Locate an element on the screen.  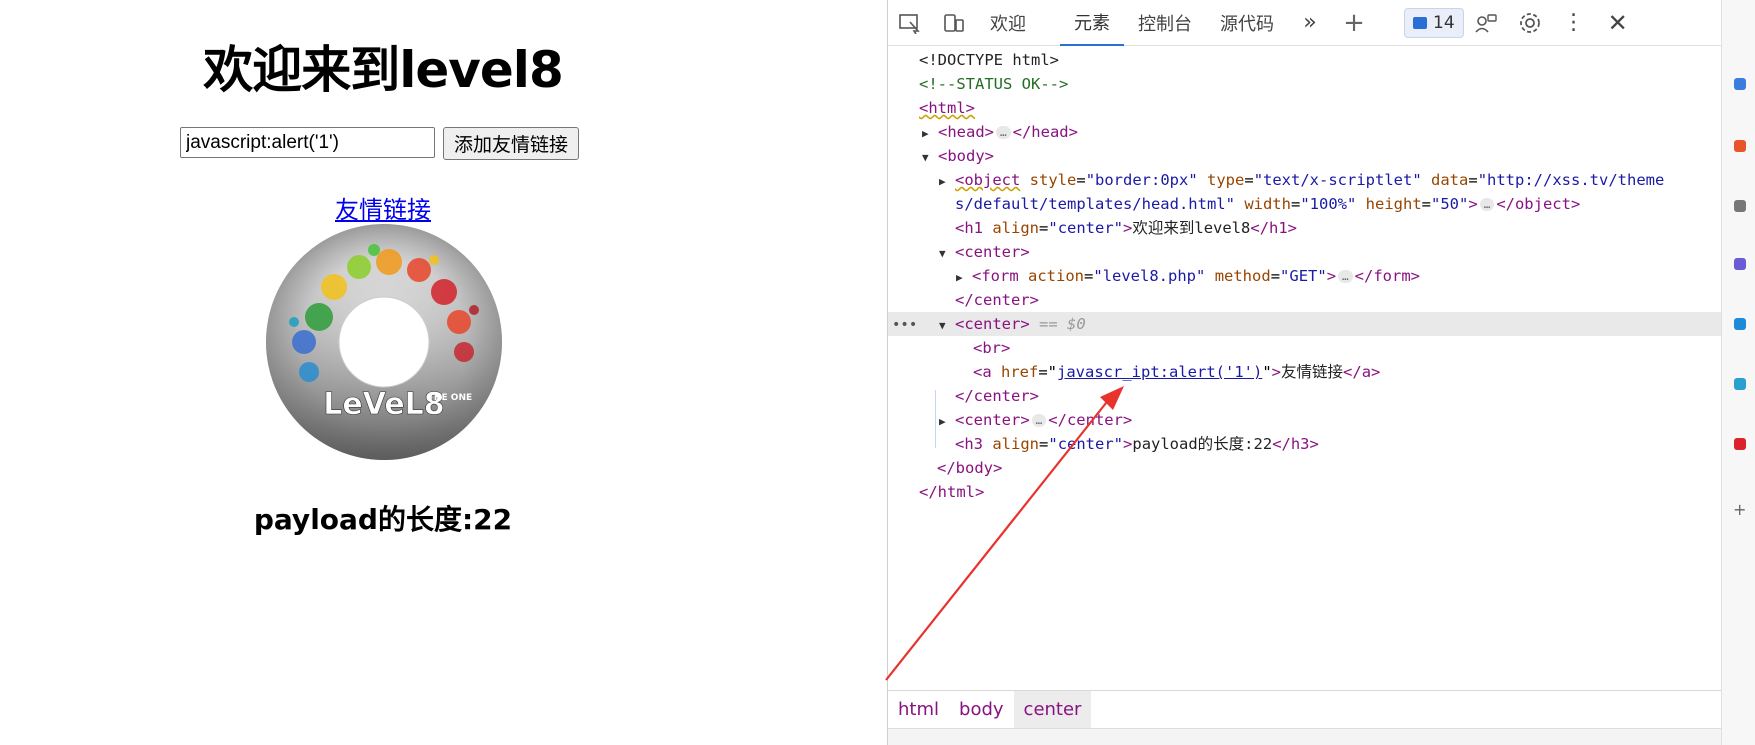
device-emulation-icon is located at coordinates (954, 23).